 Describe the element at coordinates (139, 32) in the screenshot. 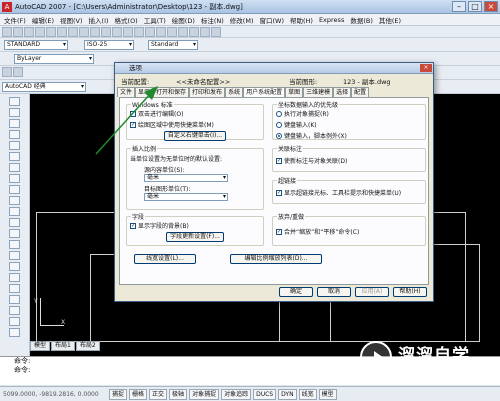

I see `pan-icon` at that location.